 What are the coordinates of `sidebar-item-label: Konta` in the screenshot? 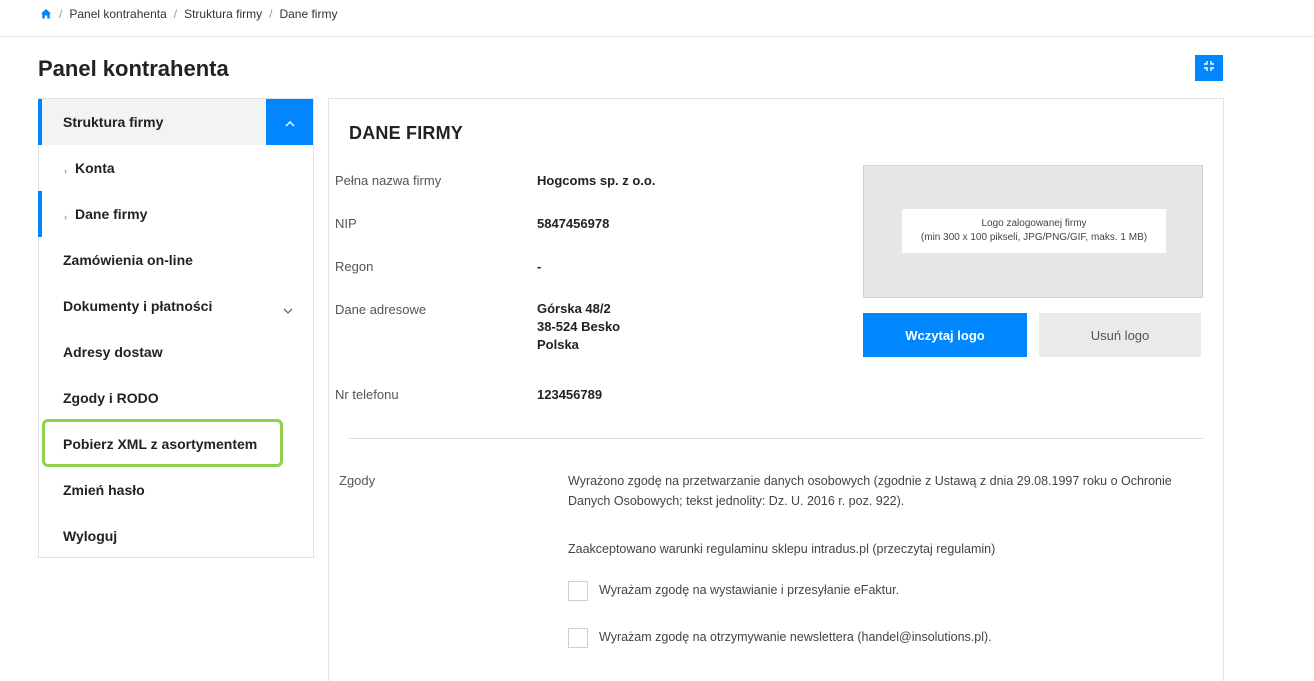 It's located at (95, 168).